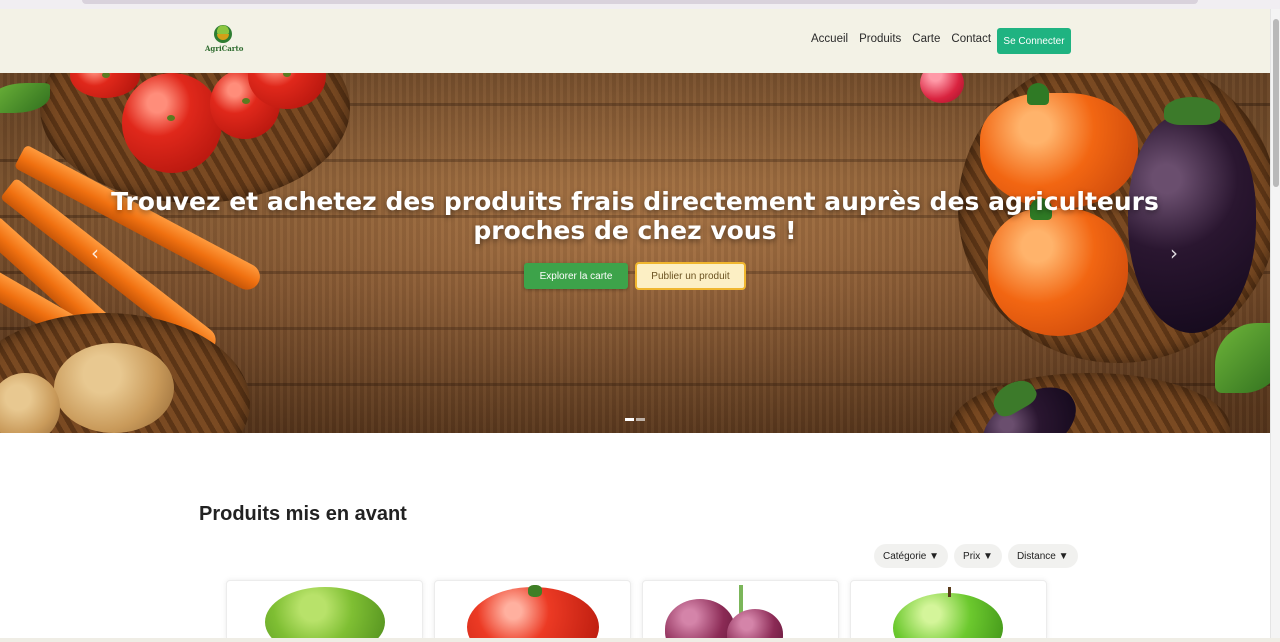  I want to click on nav-link-contact: Contact, so click(971, 39).